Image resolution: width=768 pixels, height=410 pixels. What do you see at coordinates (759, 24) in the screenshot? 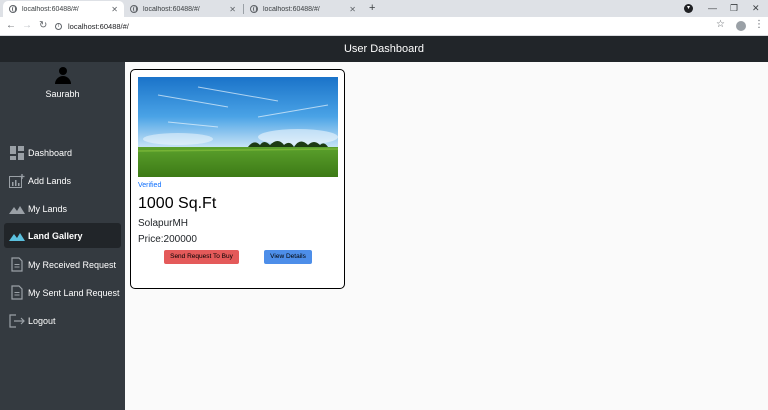
I see `menu-icon: ⋮` at bounding box center [759, 24].